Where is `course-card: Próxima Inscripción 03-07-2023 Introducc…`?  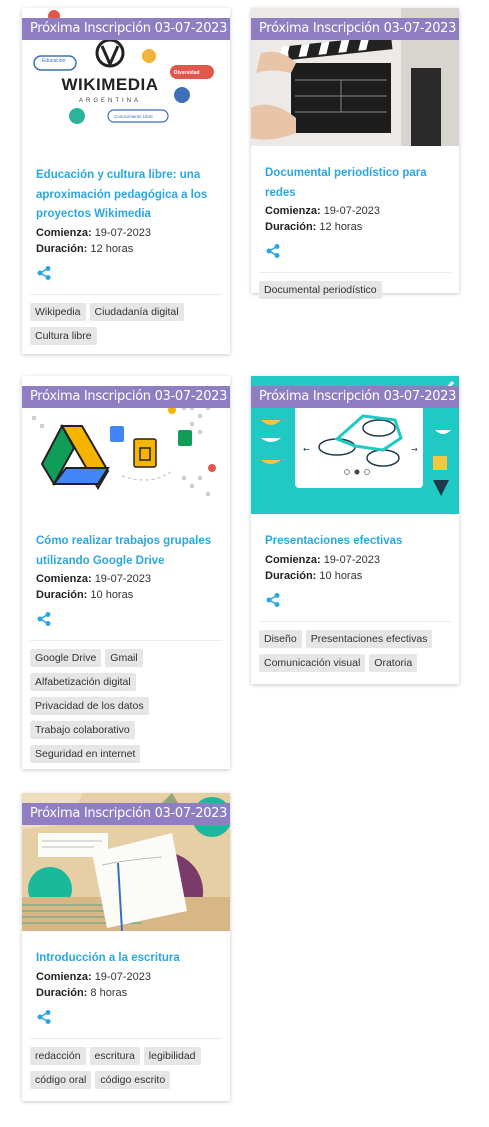
course-card: Próxima Inscripción 03-07-2023 Introducc… is located at coordinates (126, 947).